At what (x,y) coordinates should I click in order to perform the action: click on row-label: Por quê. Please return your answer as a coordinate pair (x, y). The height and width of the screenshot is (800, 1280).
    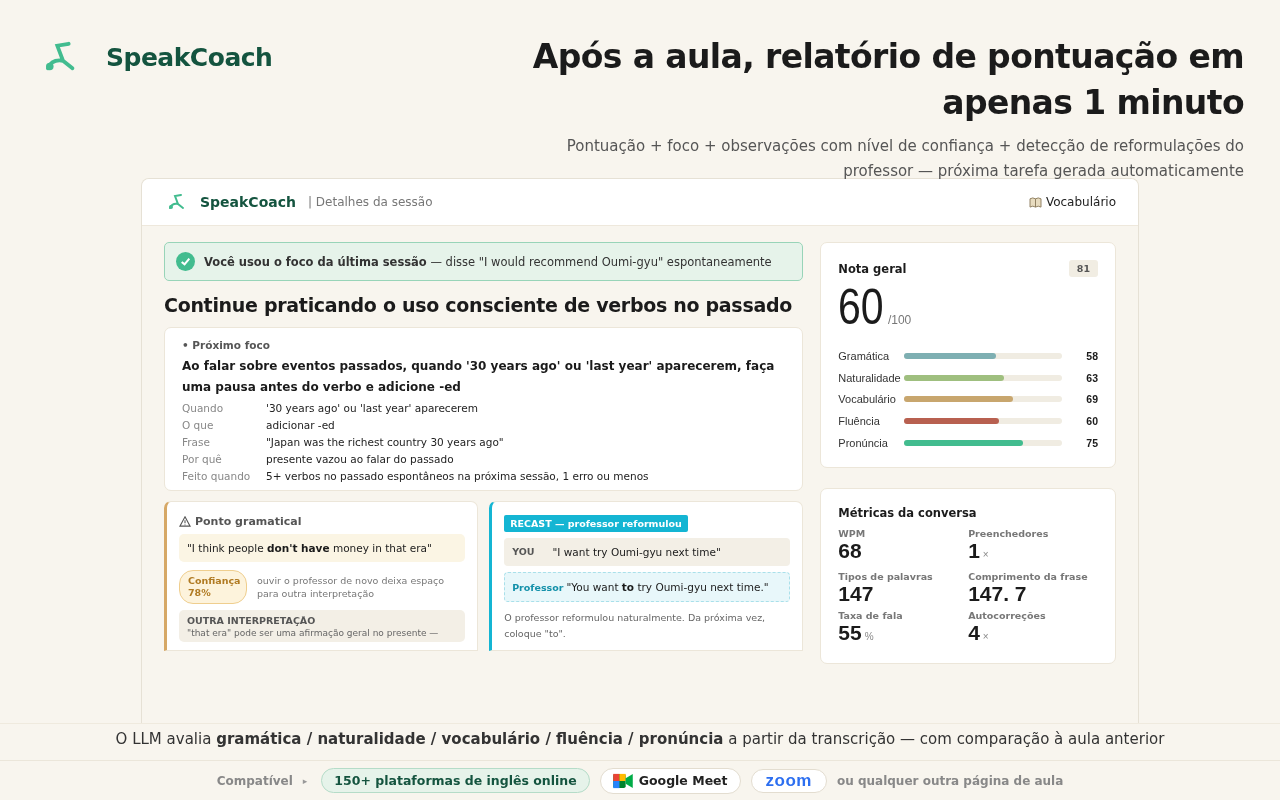
    Looking at the image, I should click on (202, 459).